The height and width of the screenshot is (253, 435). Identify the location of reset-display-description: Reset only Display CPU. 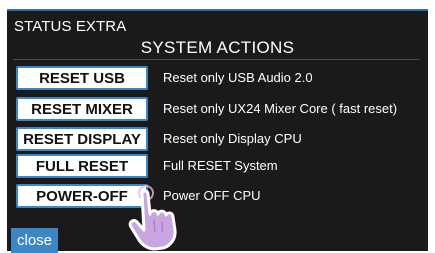
(232, 138).